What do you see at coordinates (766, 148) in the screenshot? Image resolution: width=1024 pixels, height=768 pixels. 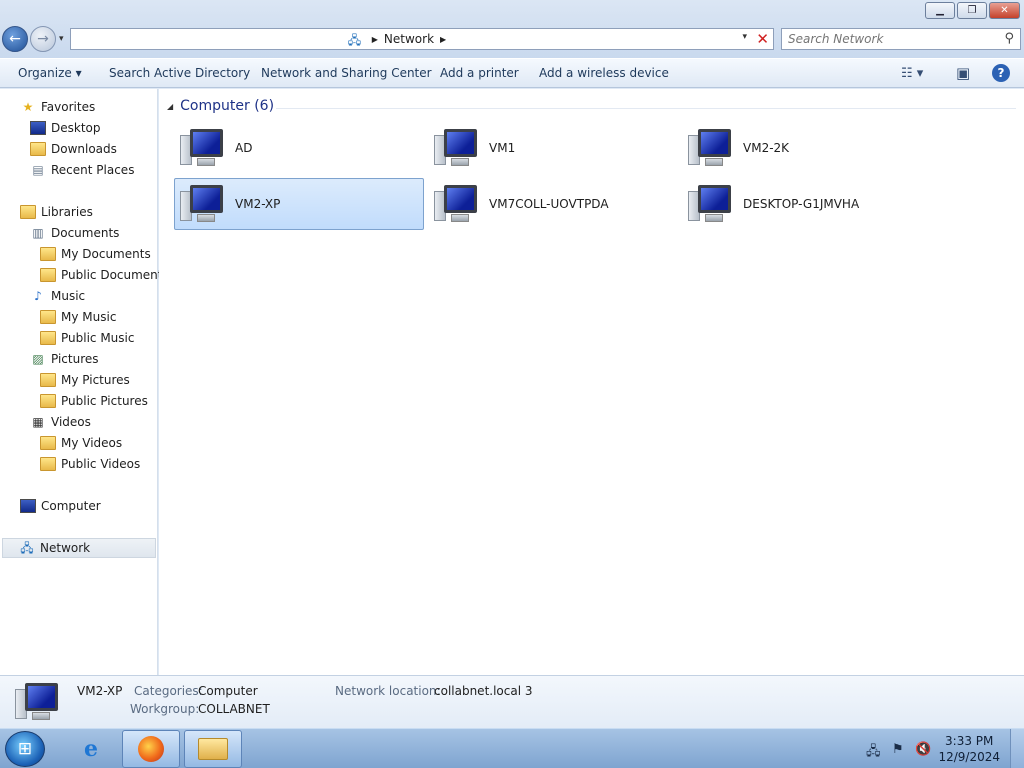 I see `computer-item-label: VM2-2K` at bounding box center [766, 148].